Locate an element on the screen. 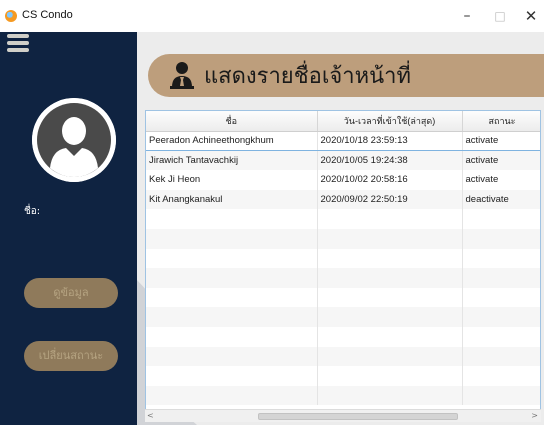 This screenshot has width=544, height=425. minimize-button: – is located at coordinates (467, 16).